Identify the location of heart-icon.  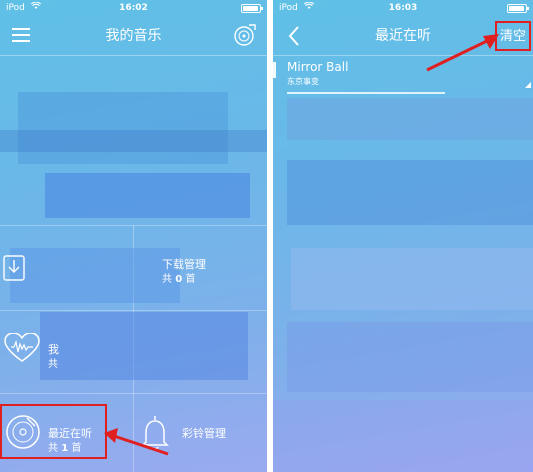
(22, 347).